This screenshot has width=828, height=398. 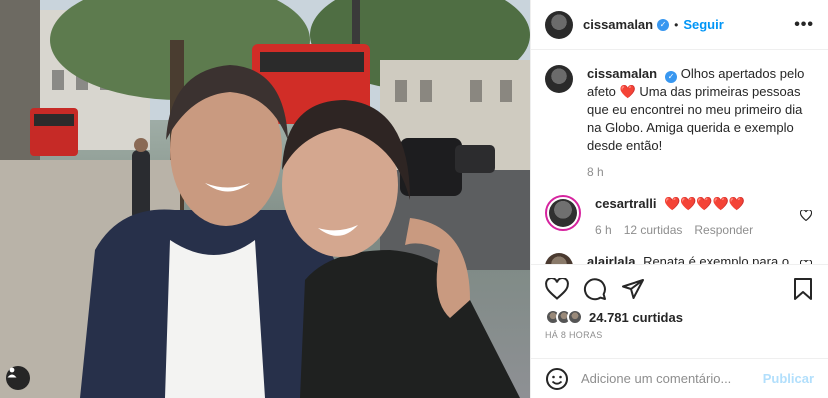 I want to click on commenter-username: cesartralli, so click(x=625, y=203).